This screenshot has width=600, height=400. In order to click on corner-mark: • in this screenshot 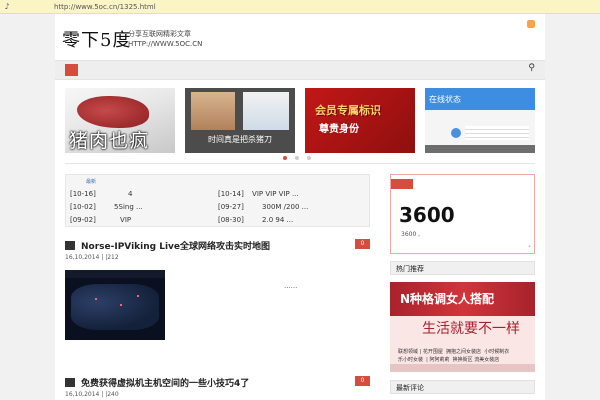, I will do `click(529, 247)`.